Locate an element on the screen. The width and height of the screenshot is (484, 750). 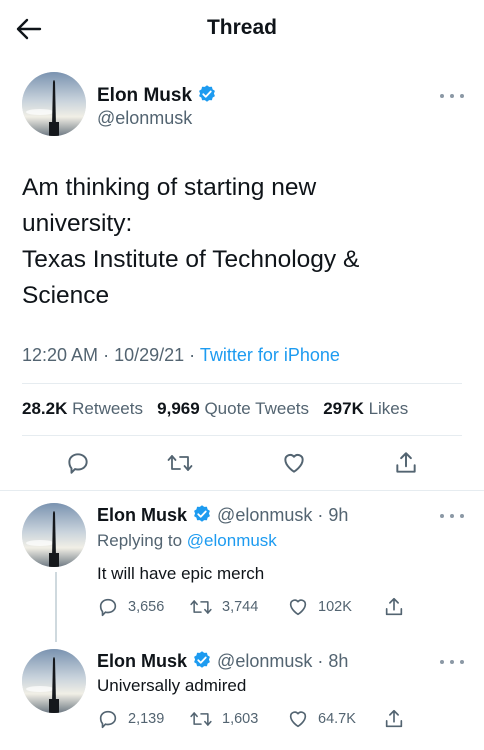
retweet-button: 1,603 is located at coordinates (223, 719).